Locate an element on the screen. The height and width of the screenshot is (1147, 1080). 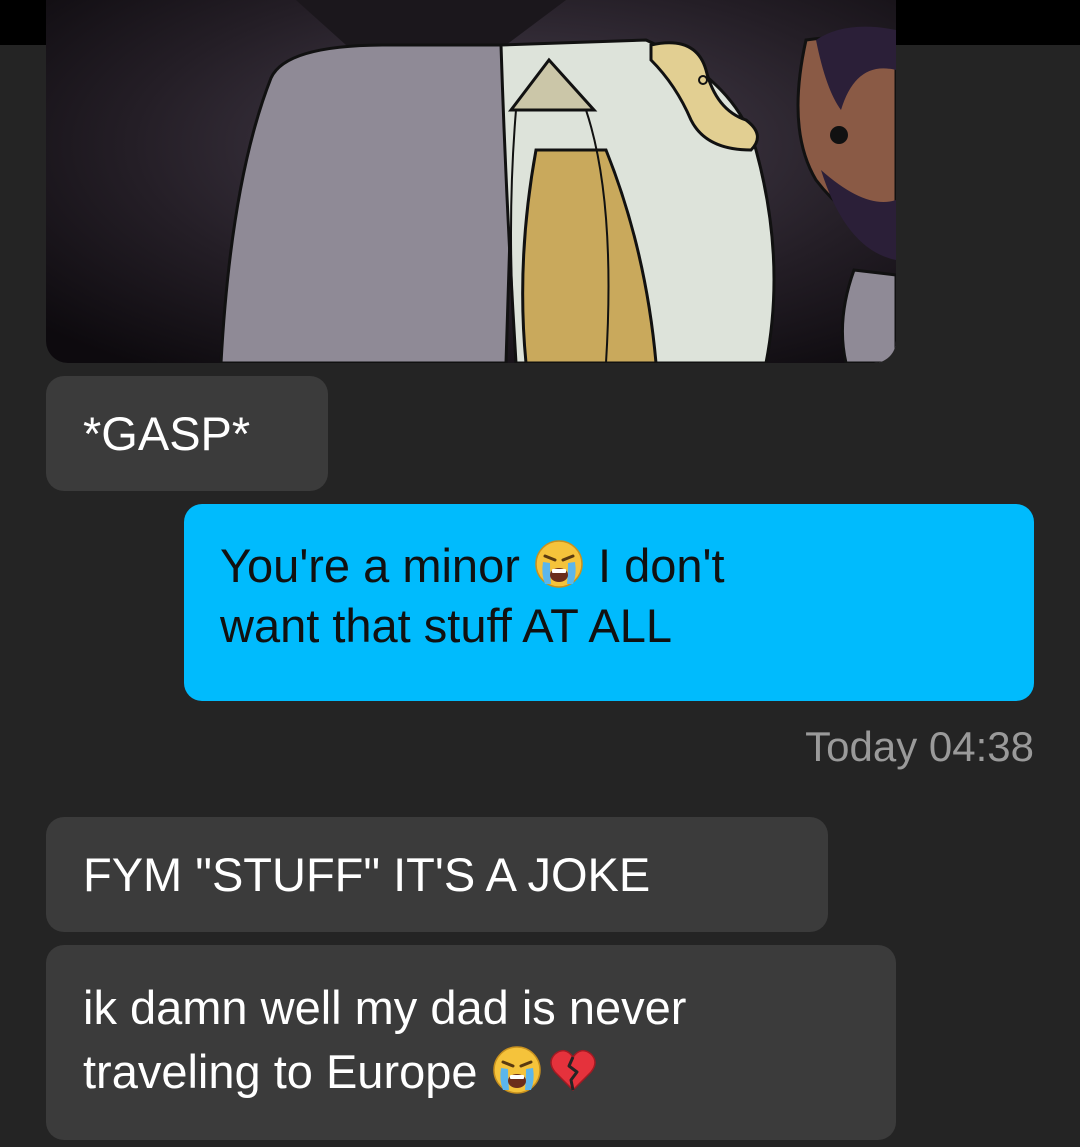
message-text: FYM "STUFF" IT'S A JOKE is located at coordinates (367, 874).